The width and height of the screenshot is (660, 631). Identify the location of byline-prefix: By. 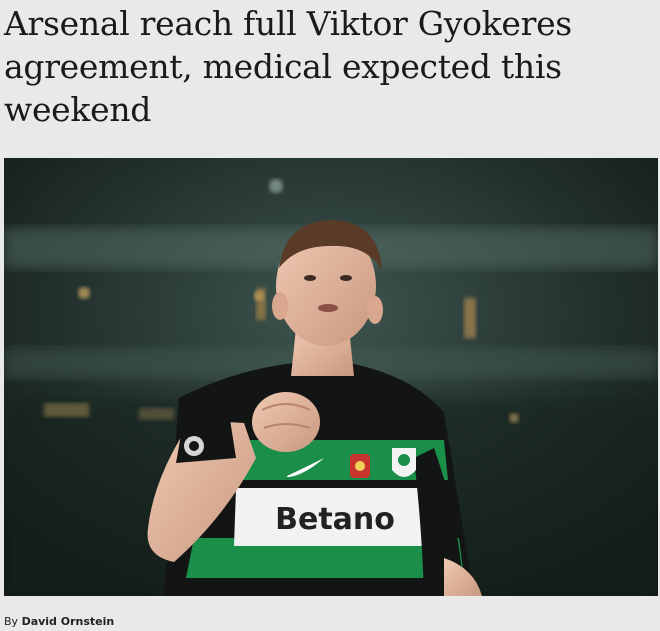
(13, 621).